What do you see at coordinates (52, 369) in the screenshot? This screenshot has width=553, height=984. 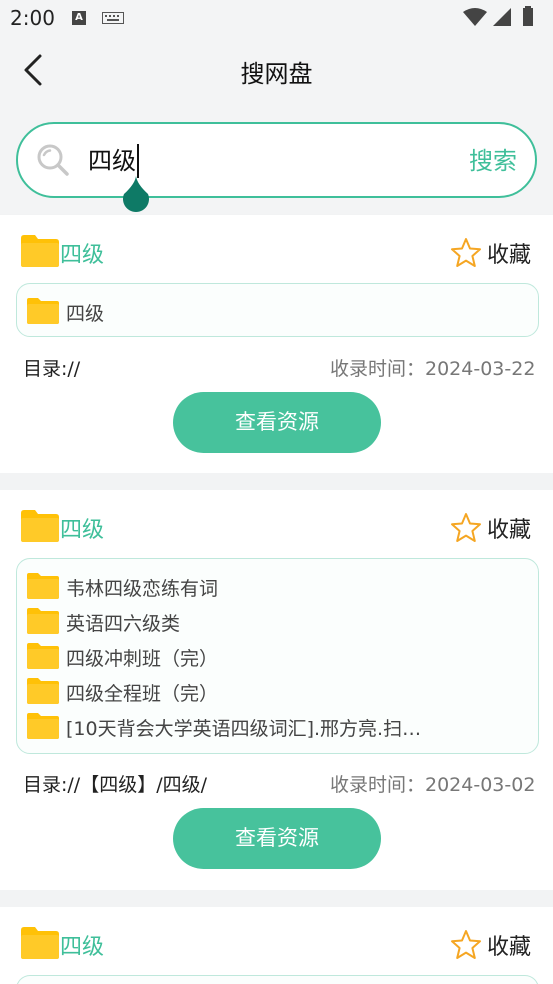 I see `directory-path: 目录://` at bounding box center [52, 369].